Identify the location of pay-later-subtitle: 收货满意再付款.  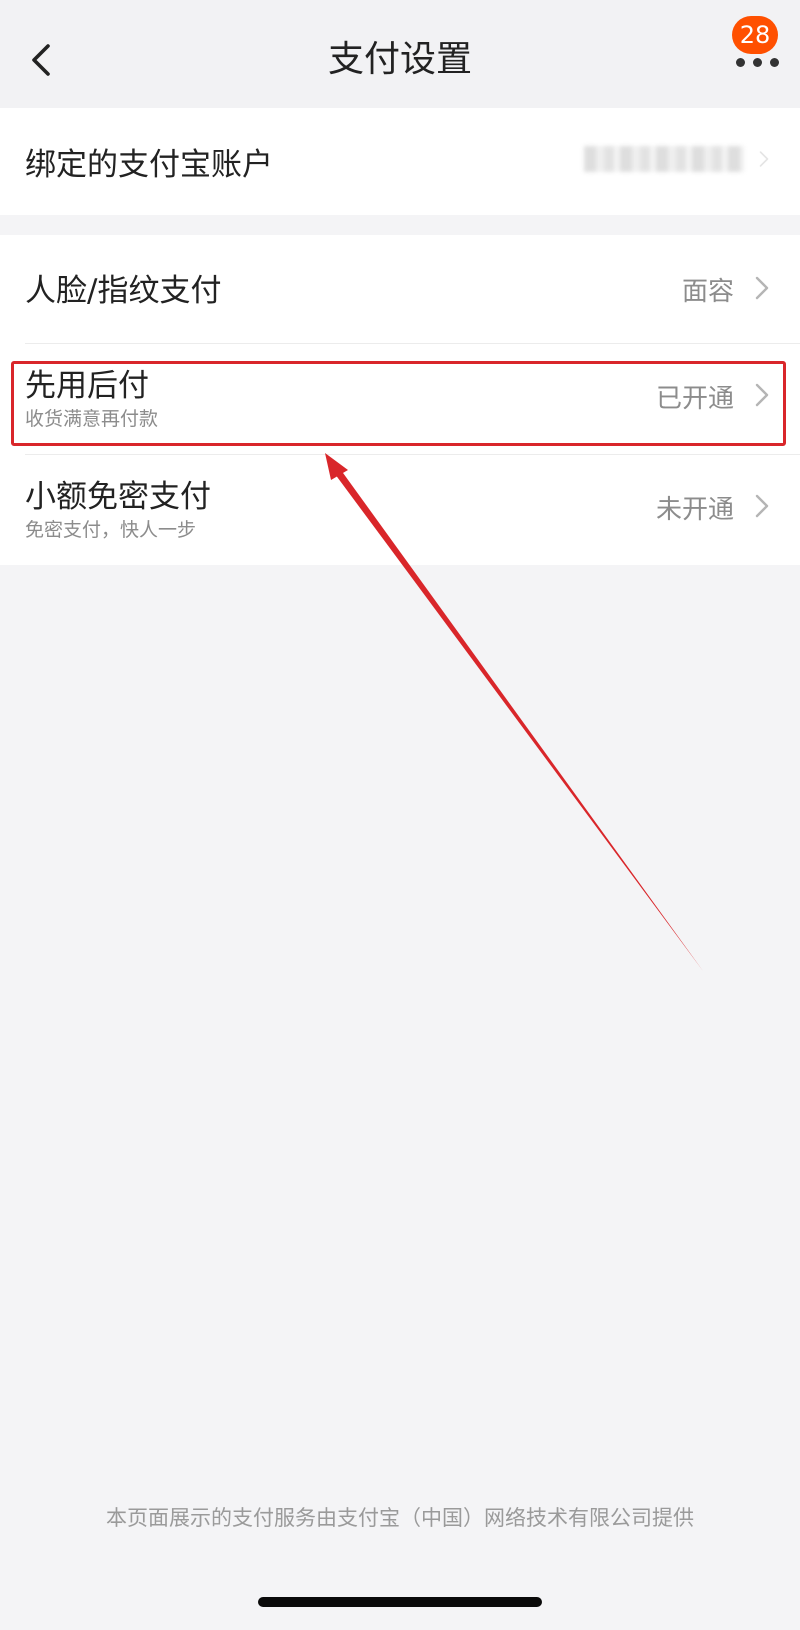
(92, 419).